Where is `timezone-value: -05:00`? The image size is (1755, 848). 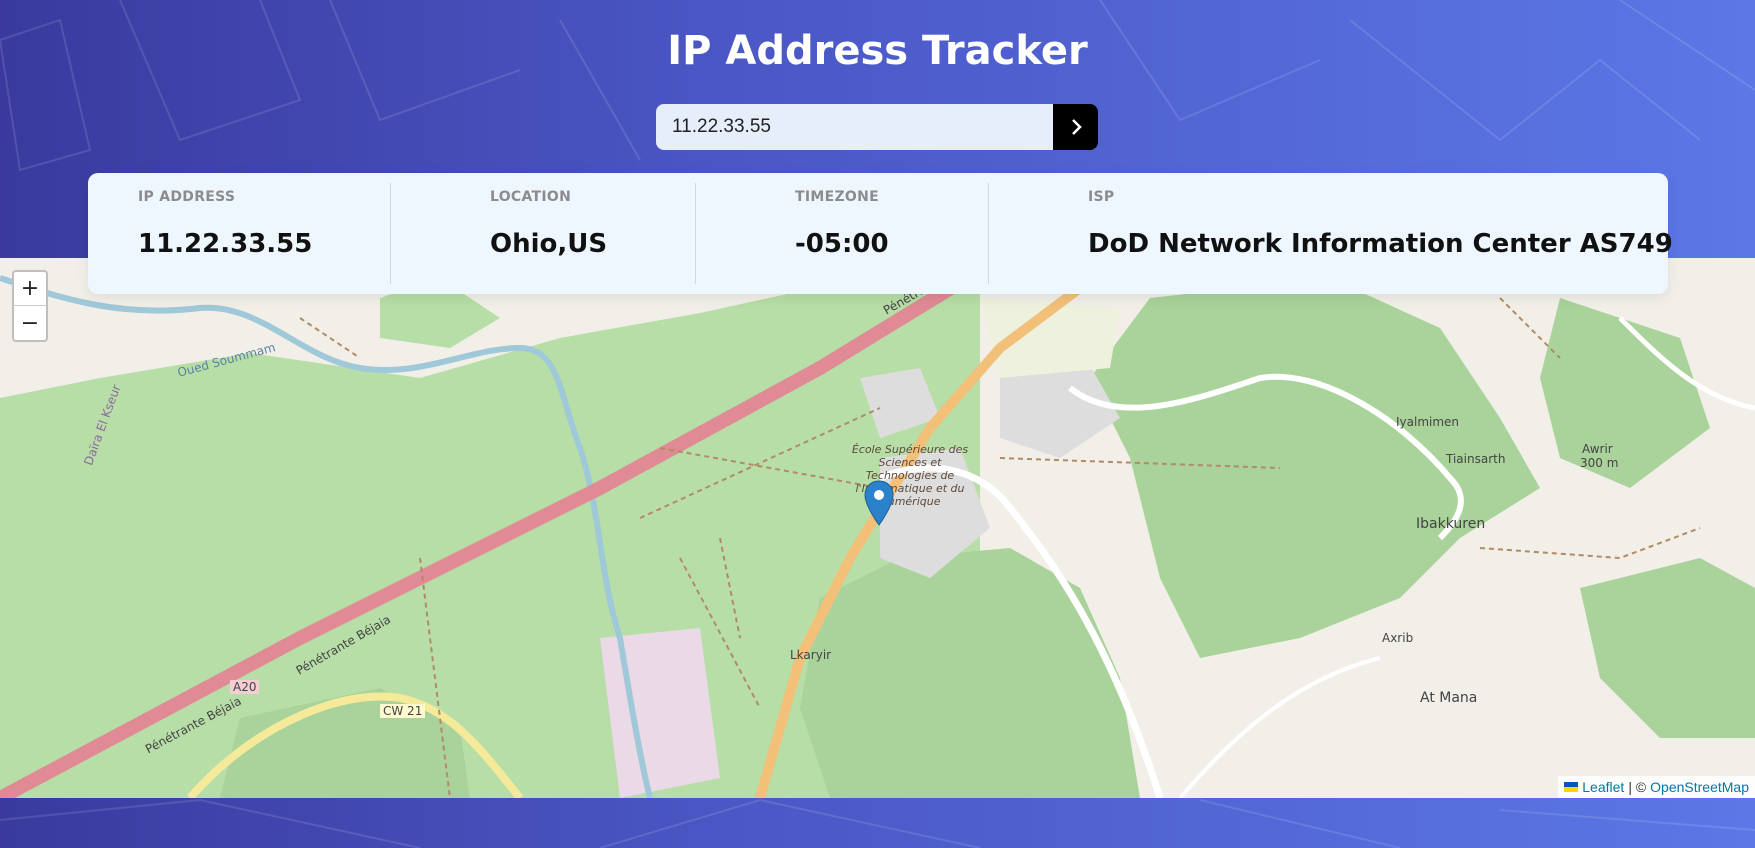
timezone-value: -05:00 is located at coordinates (842, 244).